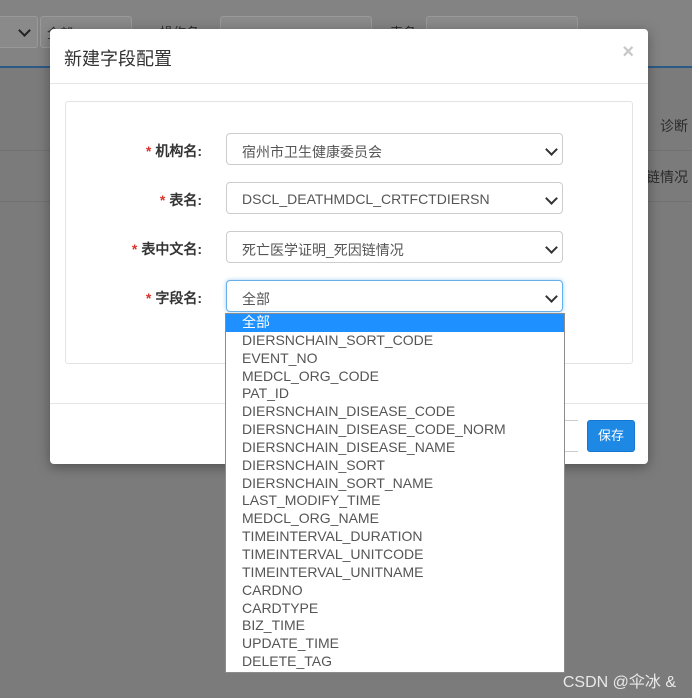  I want to click on field-name-label: * 字段名:, so click(174, 298).